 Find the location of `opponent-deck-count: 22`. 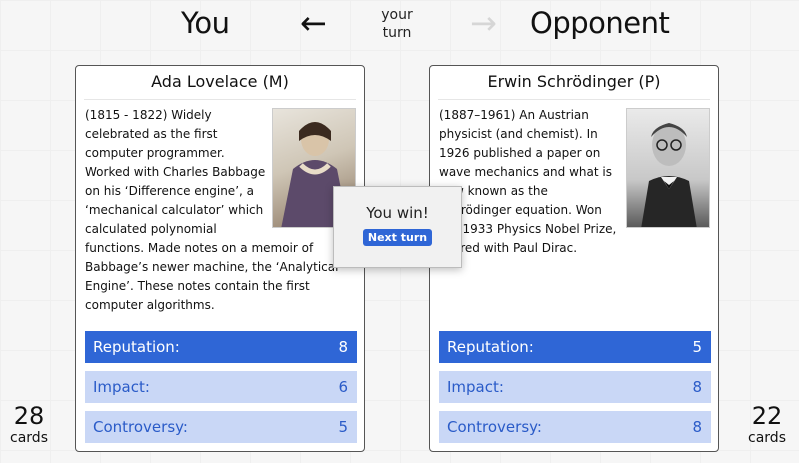

opponent-deck-count: 22 is located at coordinates (767, 416).